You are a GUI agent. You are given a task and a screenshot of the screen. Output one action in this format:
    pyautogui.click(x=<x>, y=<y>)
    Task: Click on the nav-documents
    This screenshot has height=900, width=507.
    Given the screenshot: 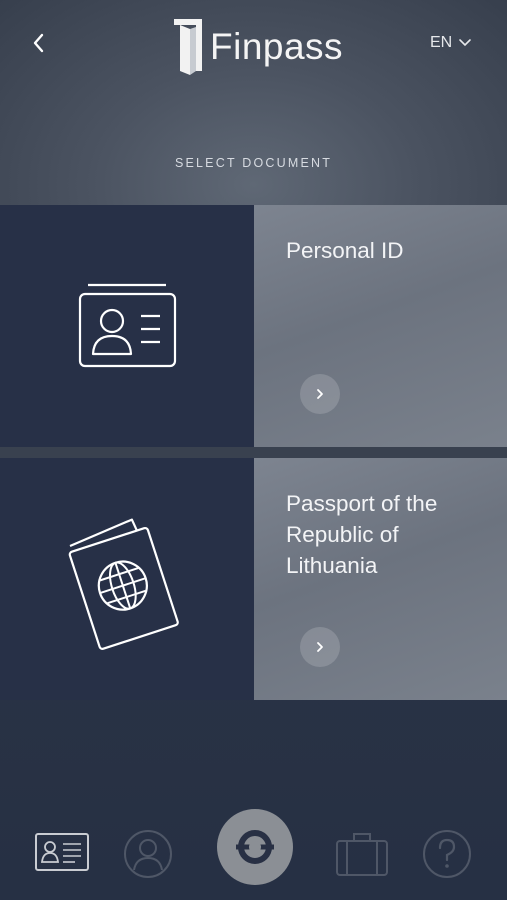 What is the action you would take?
    pyautogui.click(x=62, y=852)
    